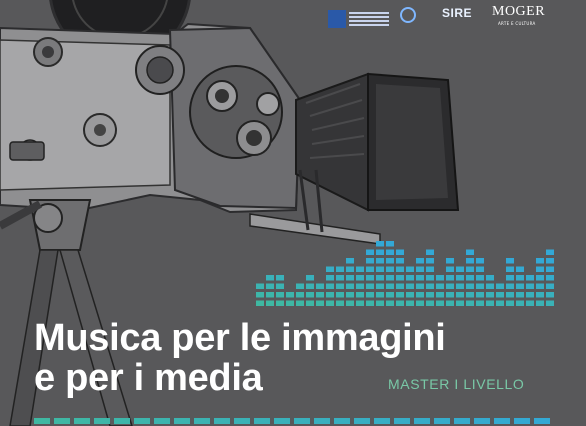 The image size is (586, 426). What do you see at coordinates (369, 13) in the screenshot?
I see `mibact-wordmark` at bounding box center [369, 13].